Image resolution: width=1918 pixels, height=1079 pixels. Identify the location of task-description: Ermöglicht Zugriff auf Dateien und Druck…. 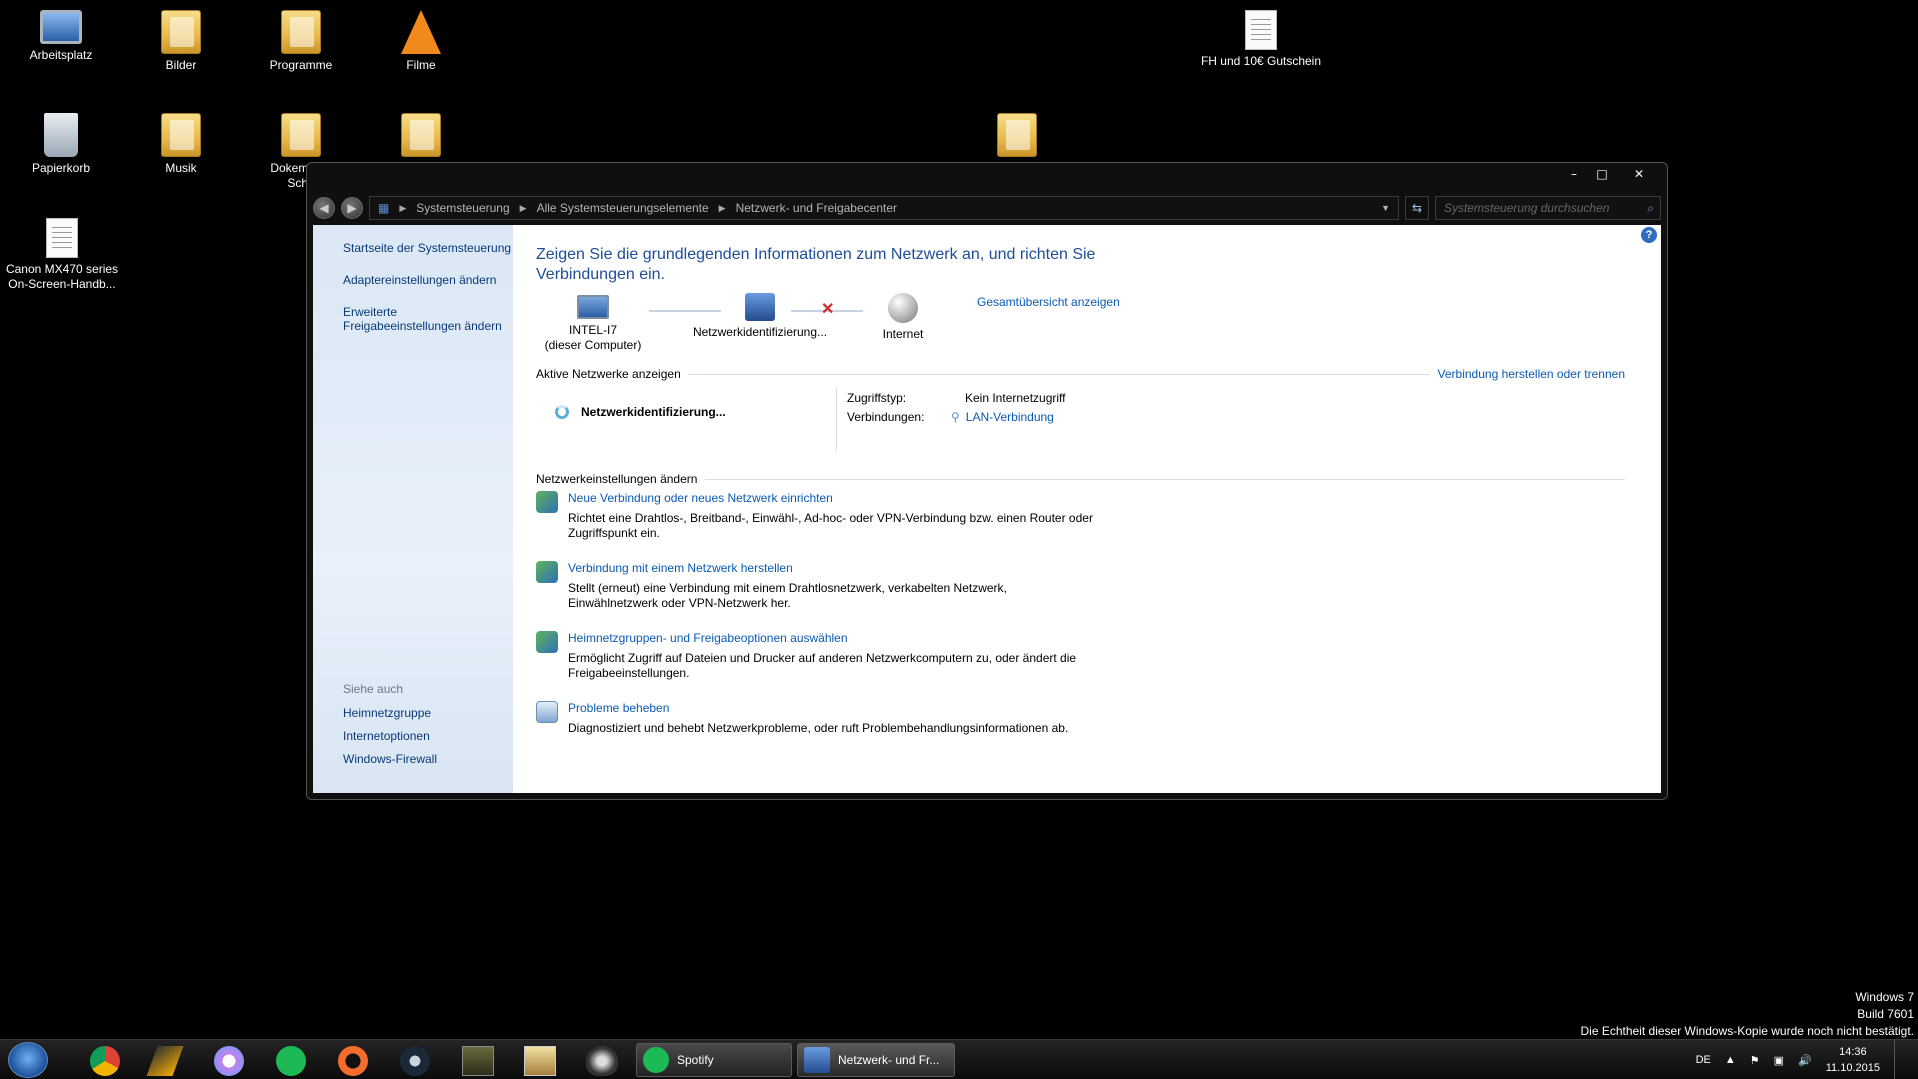
(822, 665).